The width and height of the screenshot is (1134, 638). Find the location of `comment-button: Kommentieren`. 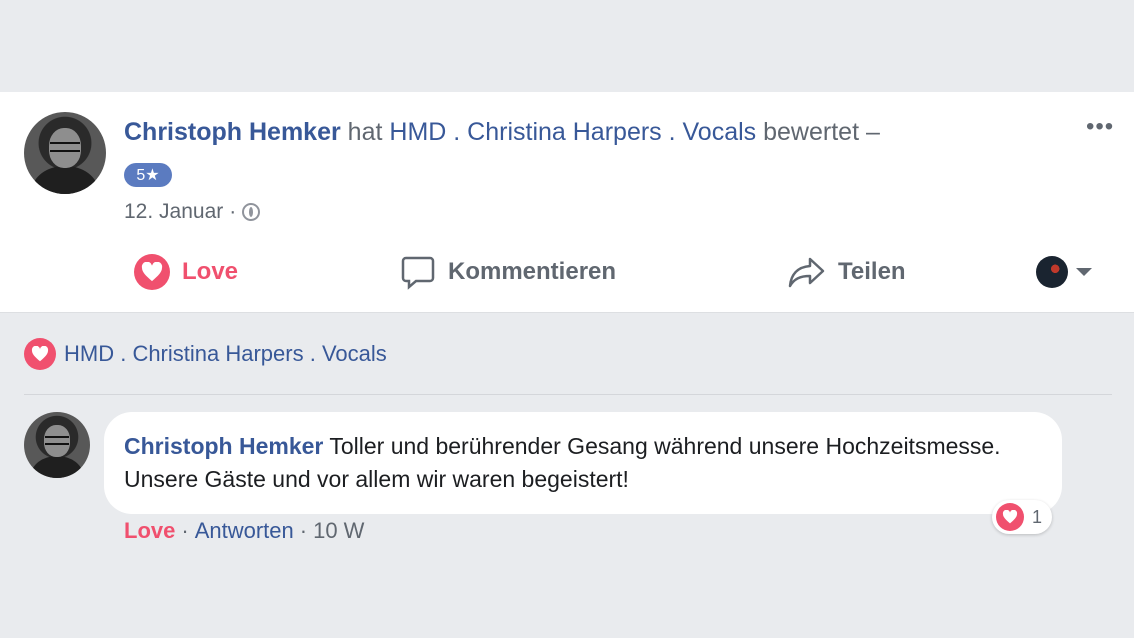

comment-button: Kommentieren is located at coordinates (508, 272).